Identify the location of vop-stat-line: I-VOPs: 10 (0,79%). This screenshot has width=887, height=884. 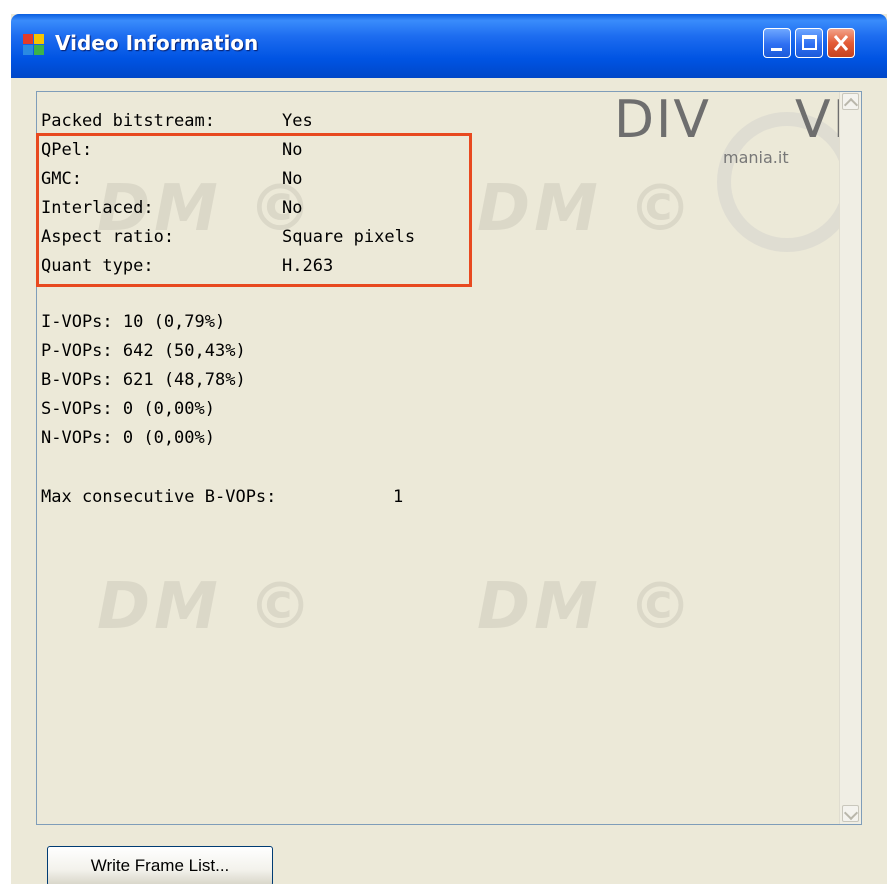
(133, 322).